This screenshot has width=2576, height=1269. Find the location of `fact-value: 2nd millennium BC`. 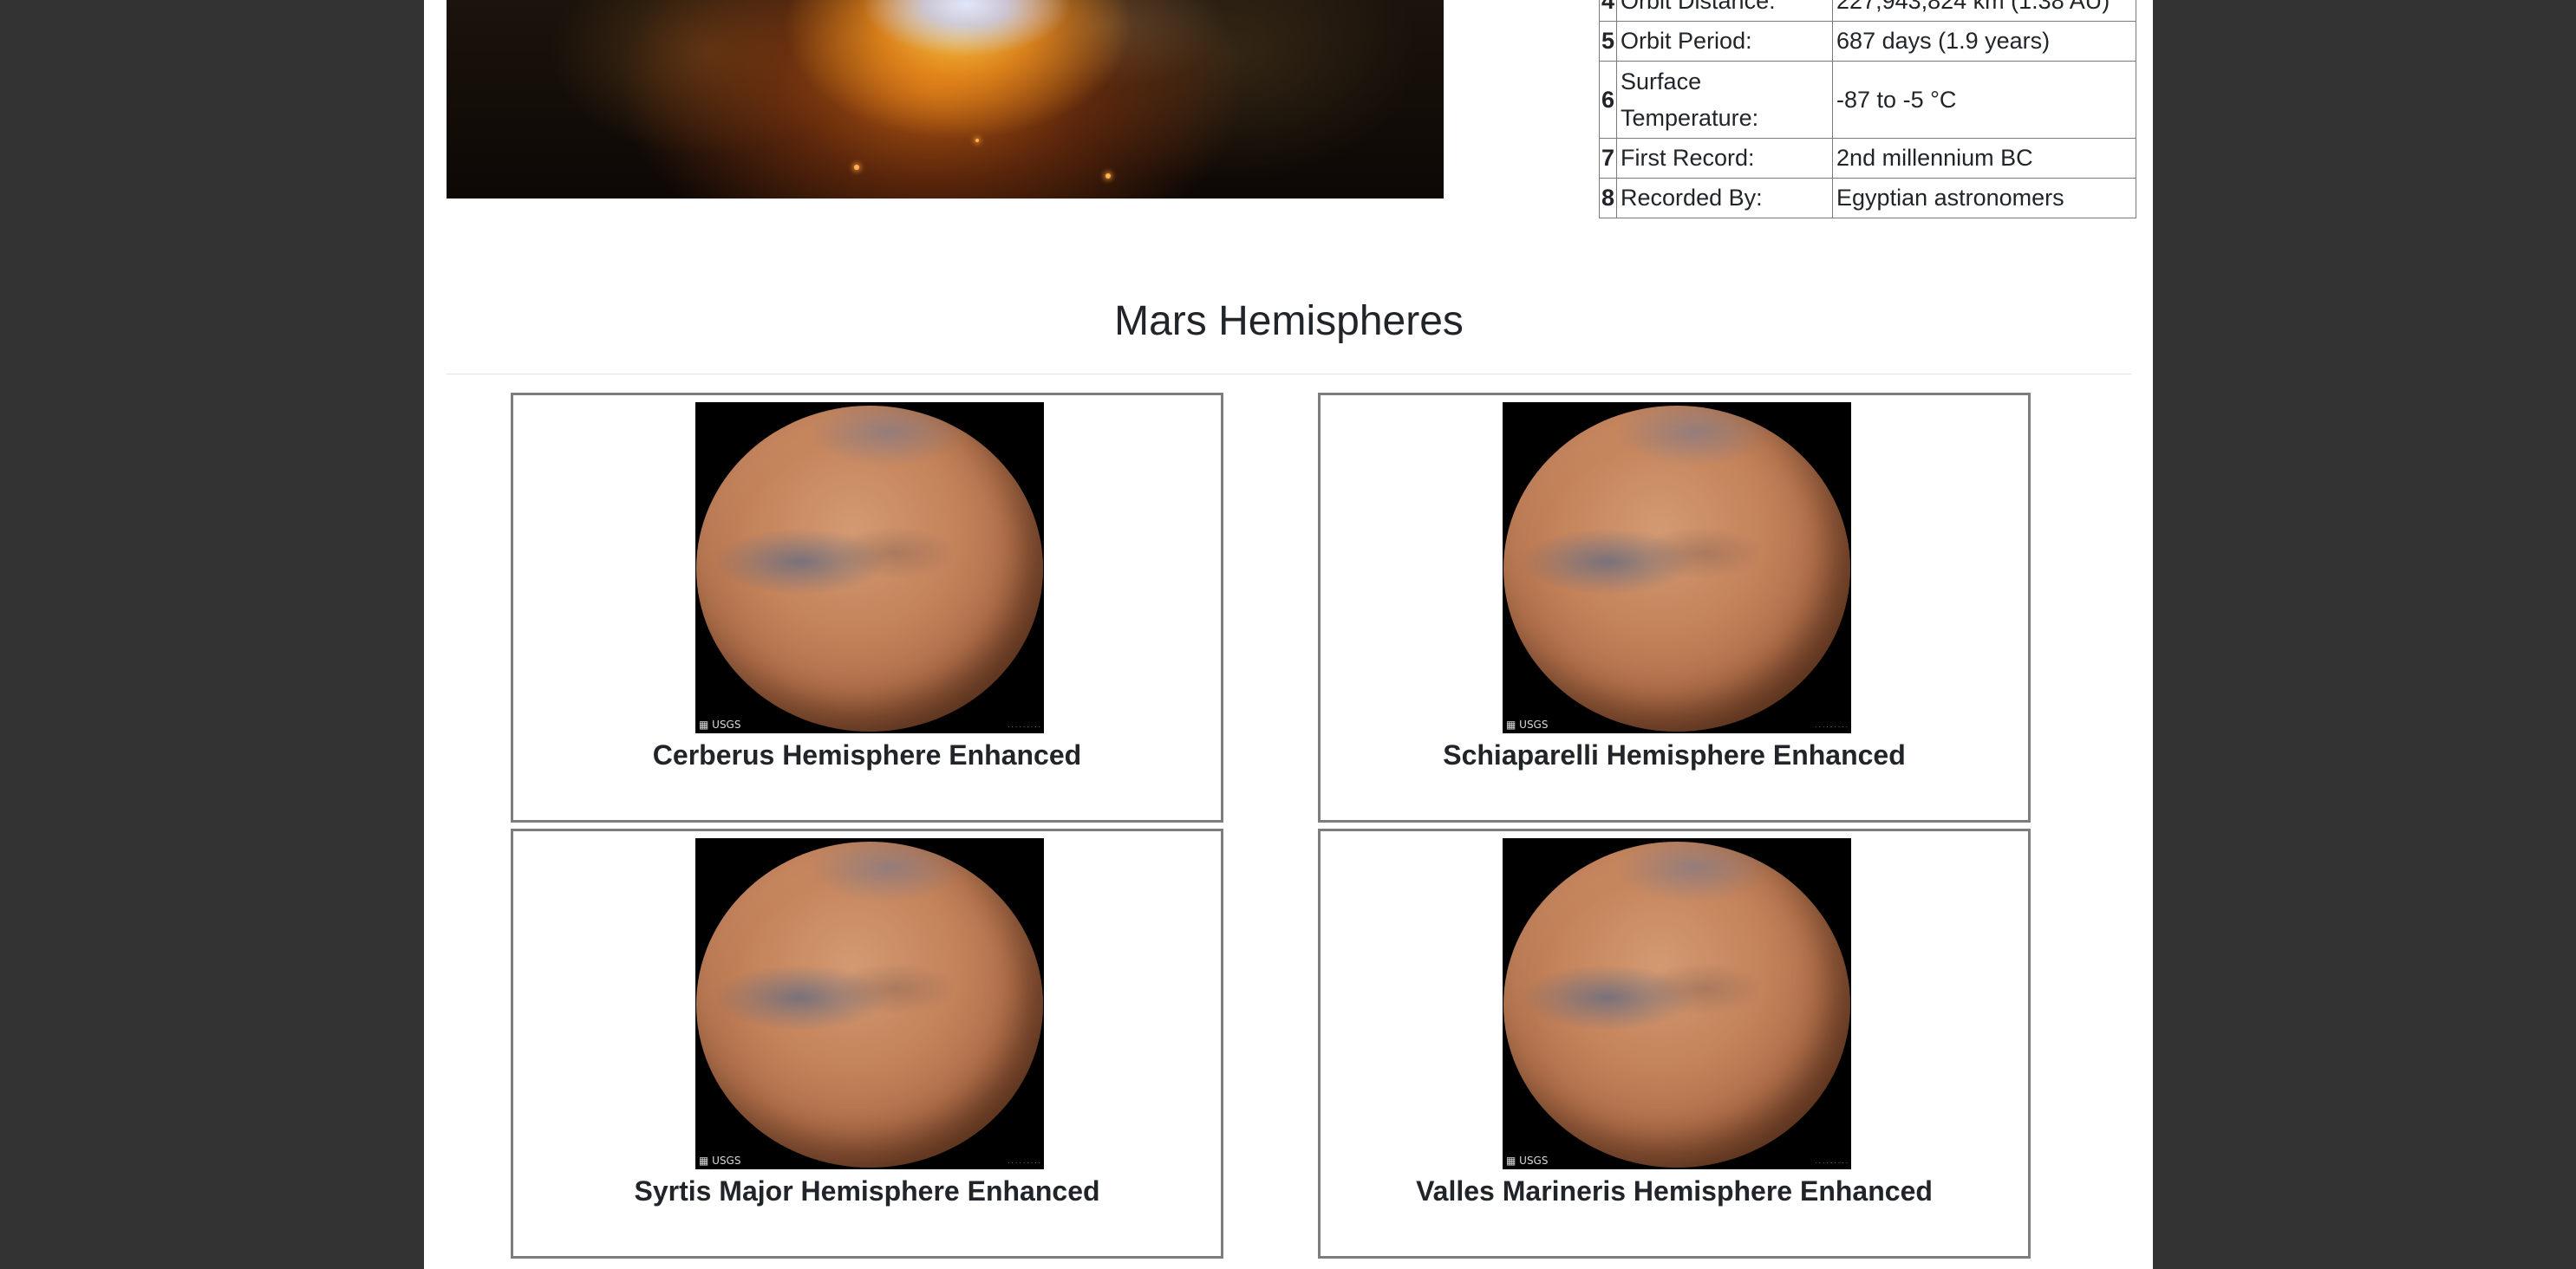

fact-value: 2nd millennium BC is located at coordinates (1984, 158).